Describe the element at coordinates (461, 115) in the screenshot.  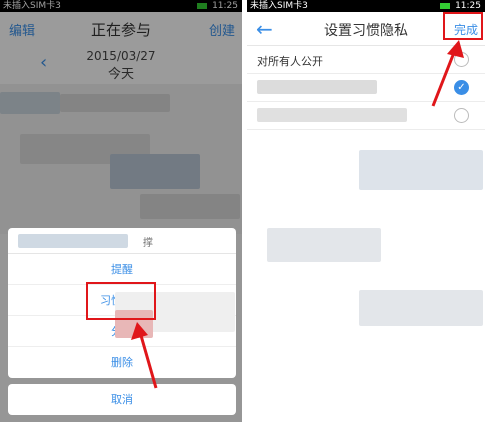
I see `radio-button` at that location.